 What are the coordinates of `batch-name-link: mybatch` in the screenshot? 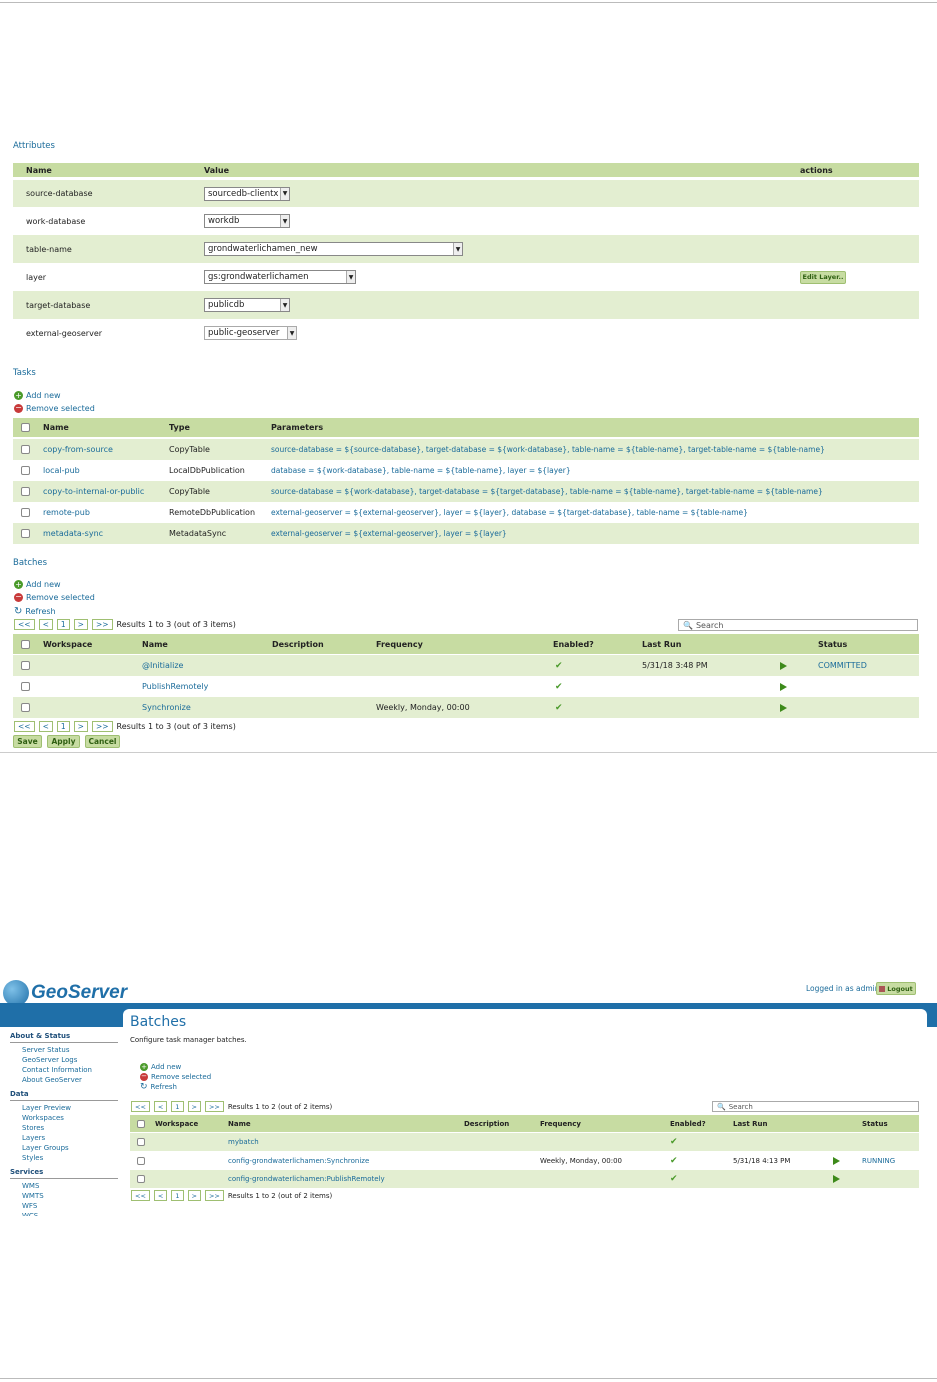 It's located at (243, 1142).